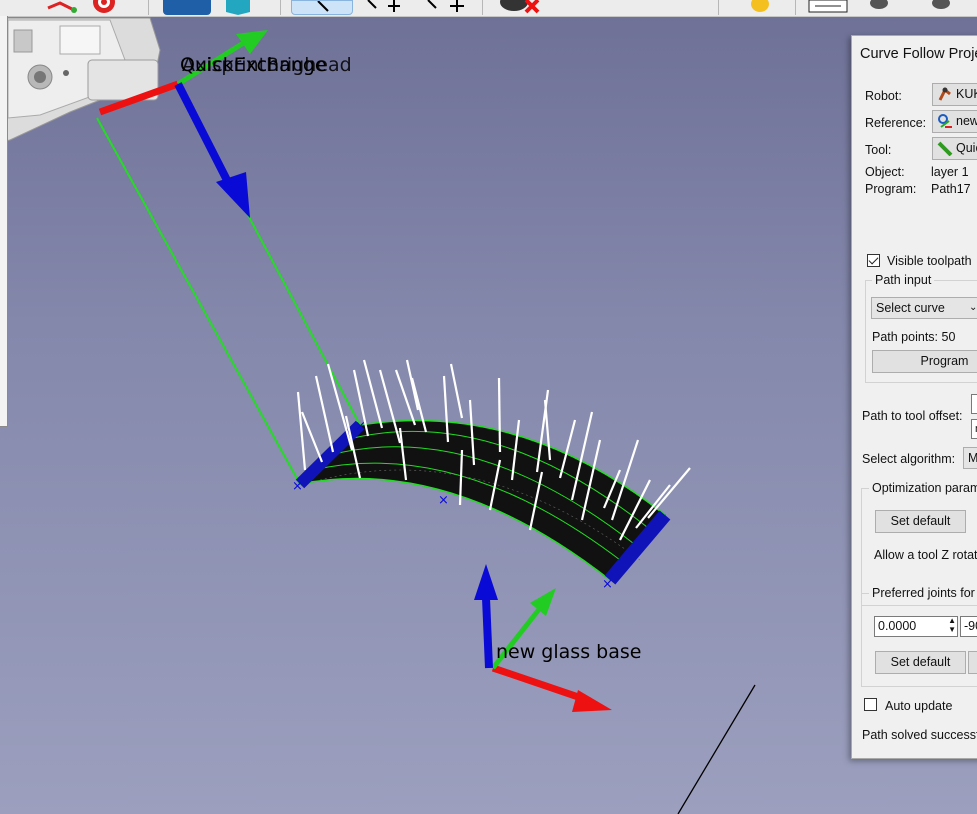 The image size is (977, 814). I want to click on status-text: Path solved successfully, so click(919, 735).